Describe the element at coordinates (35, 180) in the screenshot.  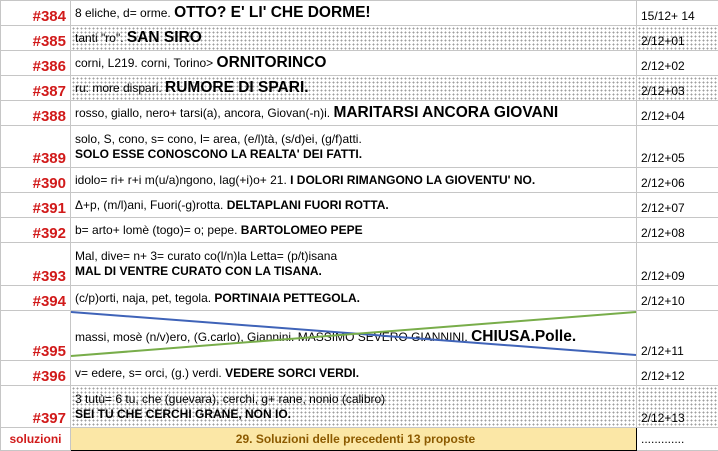
I see `row-number: #390` at that location.